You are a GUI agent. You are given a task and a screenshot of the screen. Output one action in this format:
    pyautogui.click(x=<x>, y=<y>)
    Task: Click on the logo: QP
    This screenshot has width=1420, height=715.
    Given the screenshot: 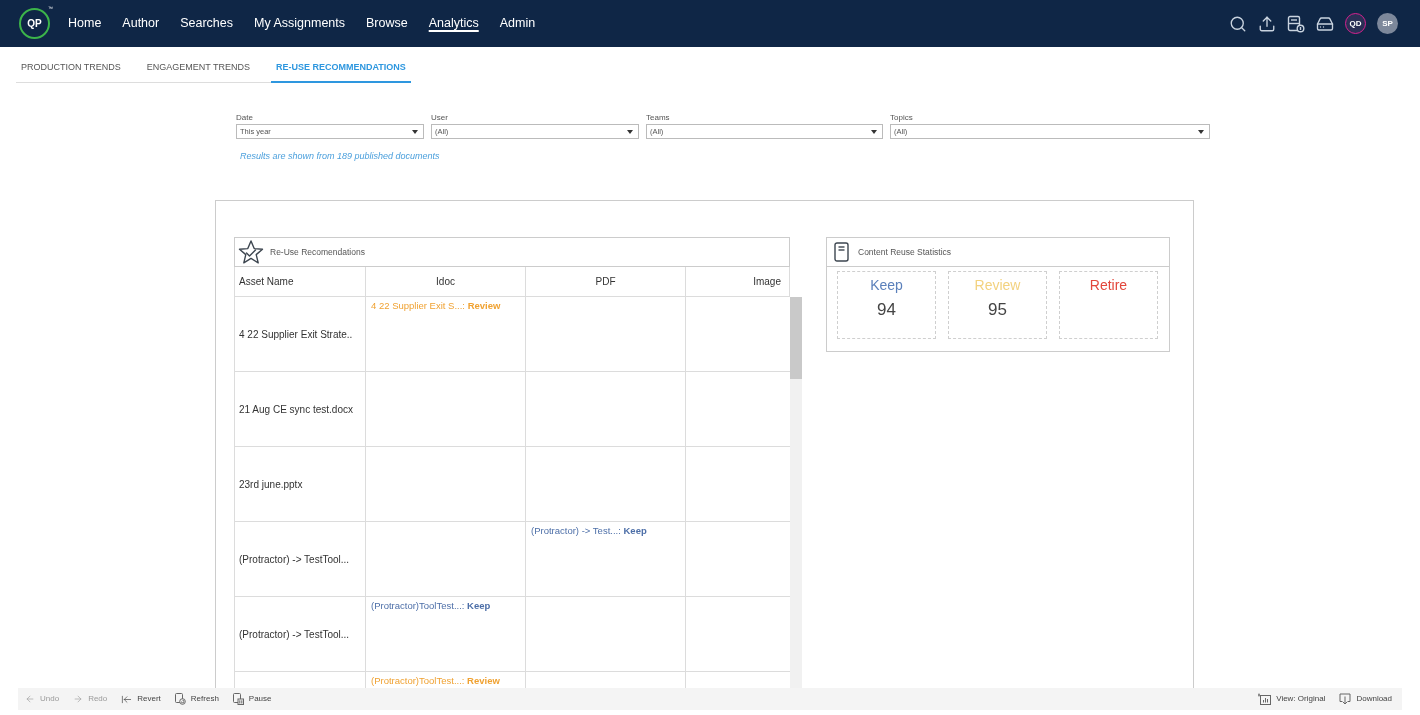 What is the action you would take?
    pyautogui.click(x=34, y=23)
    